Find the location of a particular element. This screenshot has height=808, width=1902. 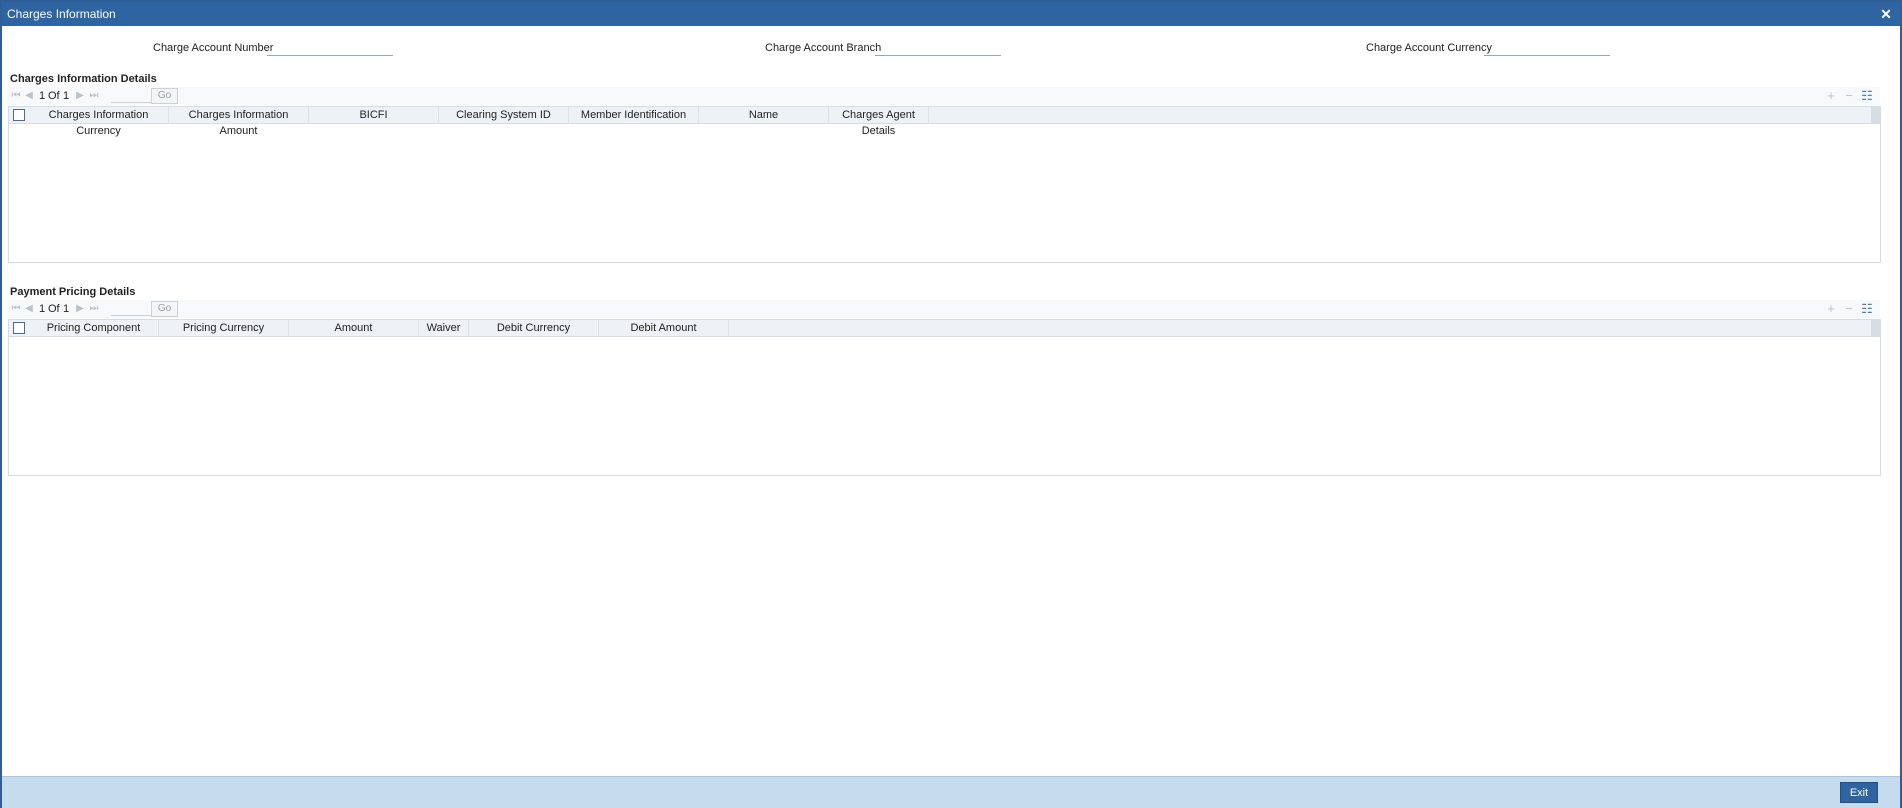

column-header: Member Identification is located at coordinates (634, 115).